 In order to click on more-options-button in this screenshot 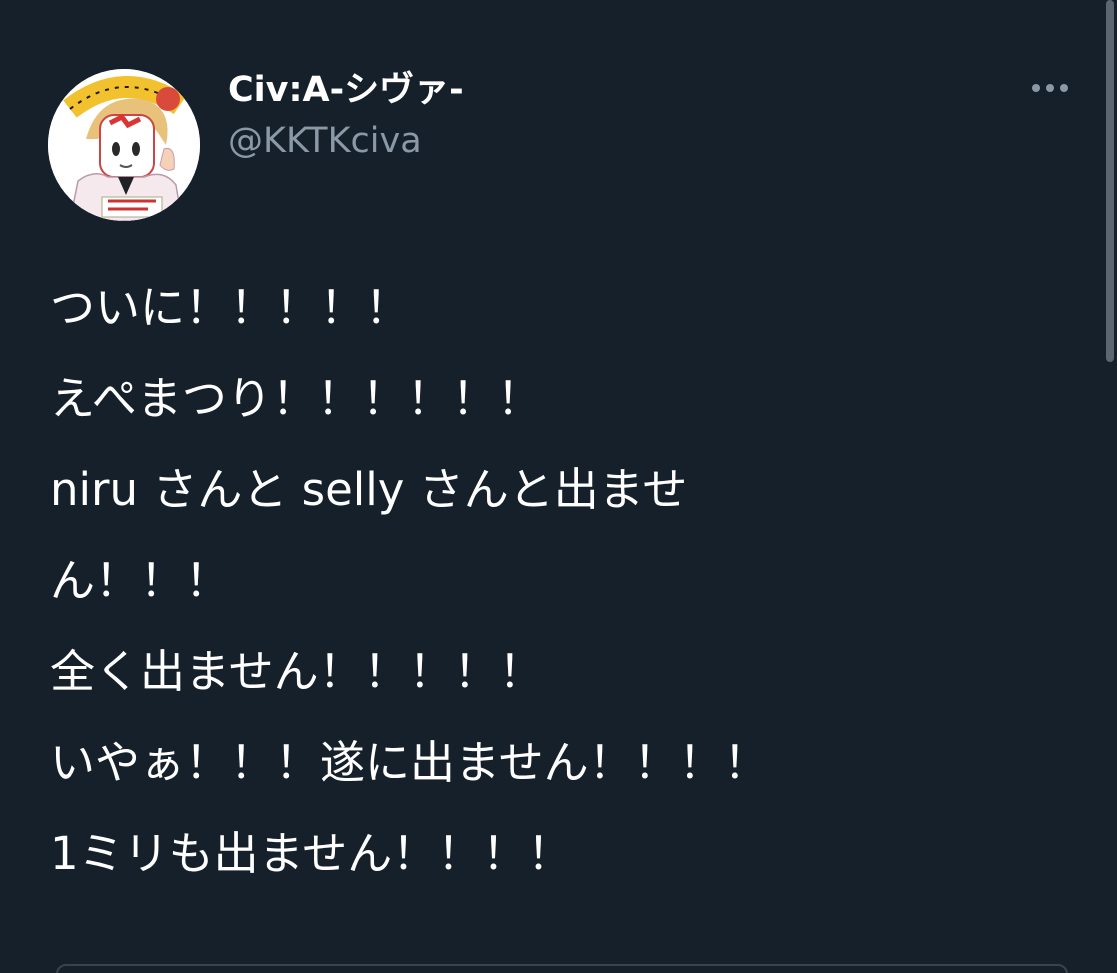, I will do `click(1050, 88)`.